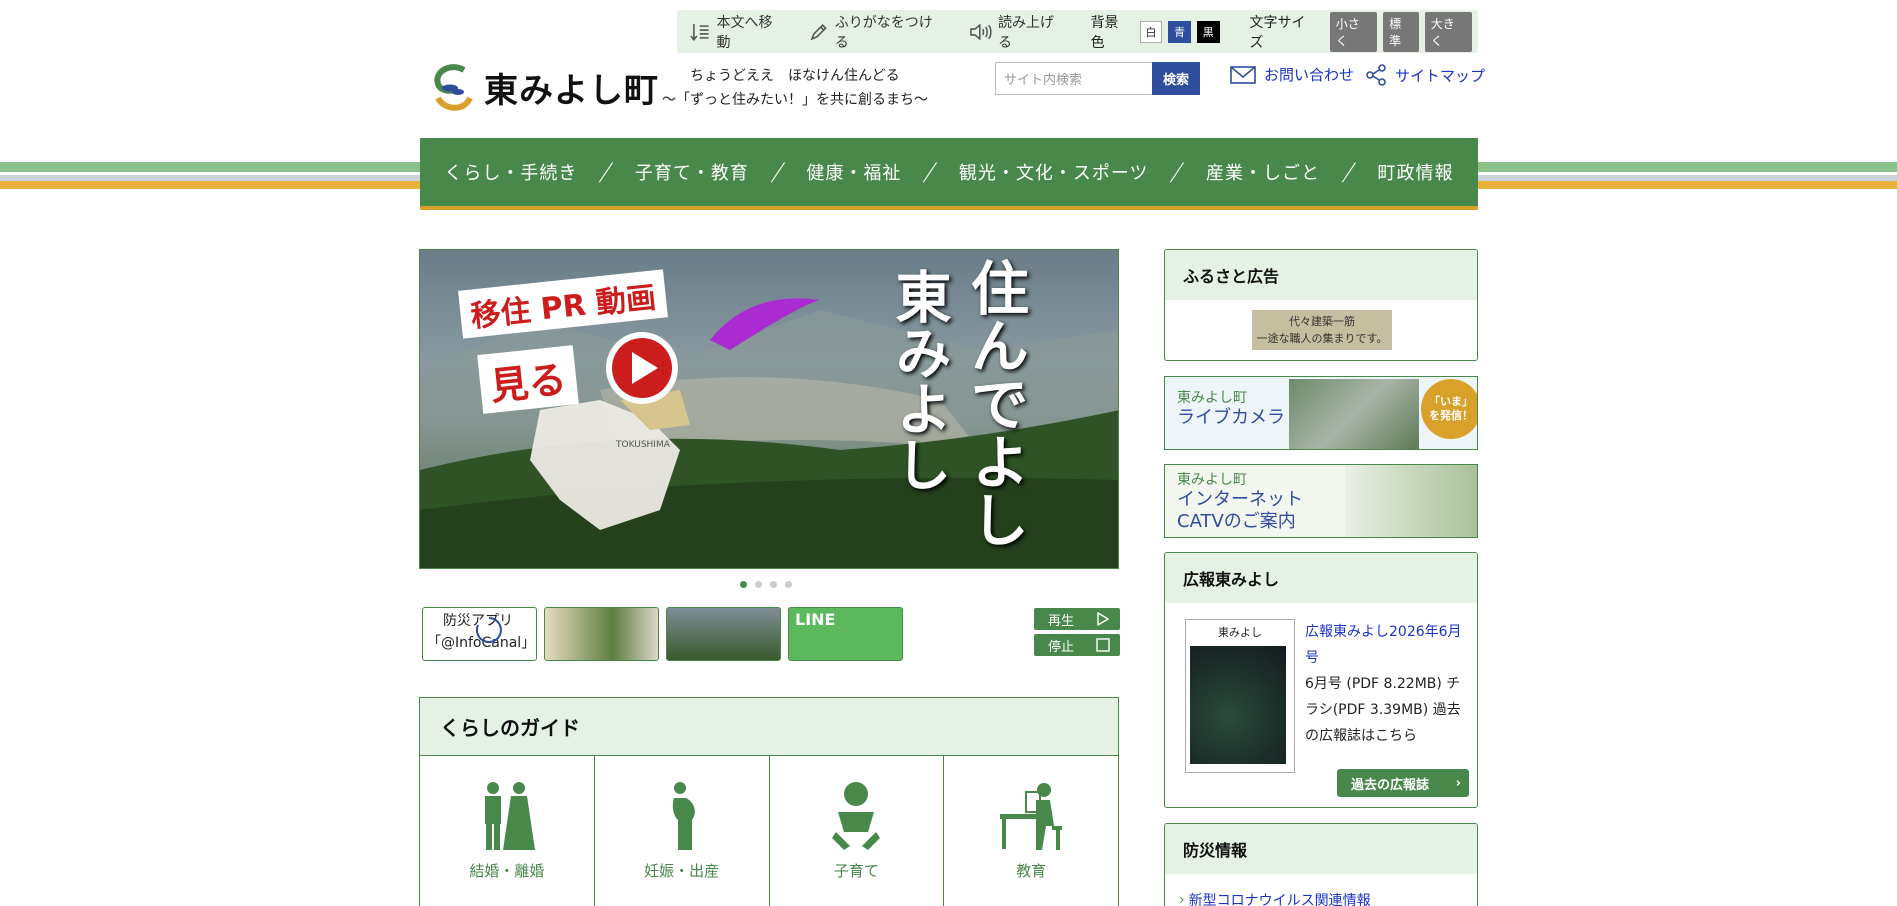  I want to click on slide-indicator, so click(766, 584).